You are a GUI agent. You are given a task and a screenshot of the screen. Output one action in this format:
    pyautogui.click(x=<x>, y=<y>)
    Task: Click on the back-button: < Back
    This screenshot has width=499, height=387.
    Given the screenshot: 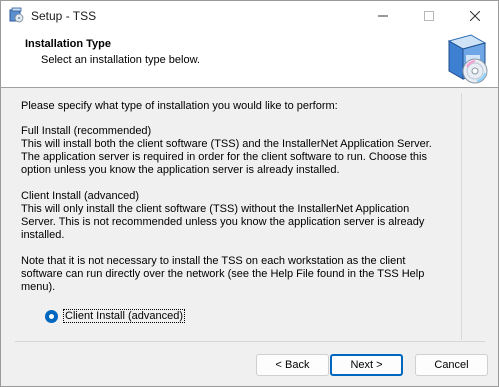 What is the action you would take?
    pyautogui.click(x=292, y=365)
    